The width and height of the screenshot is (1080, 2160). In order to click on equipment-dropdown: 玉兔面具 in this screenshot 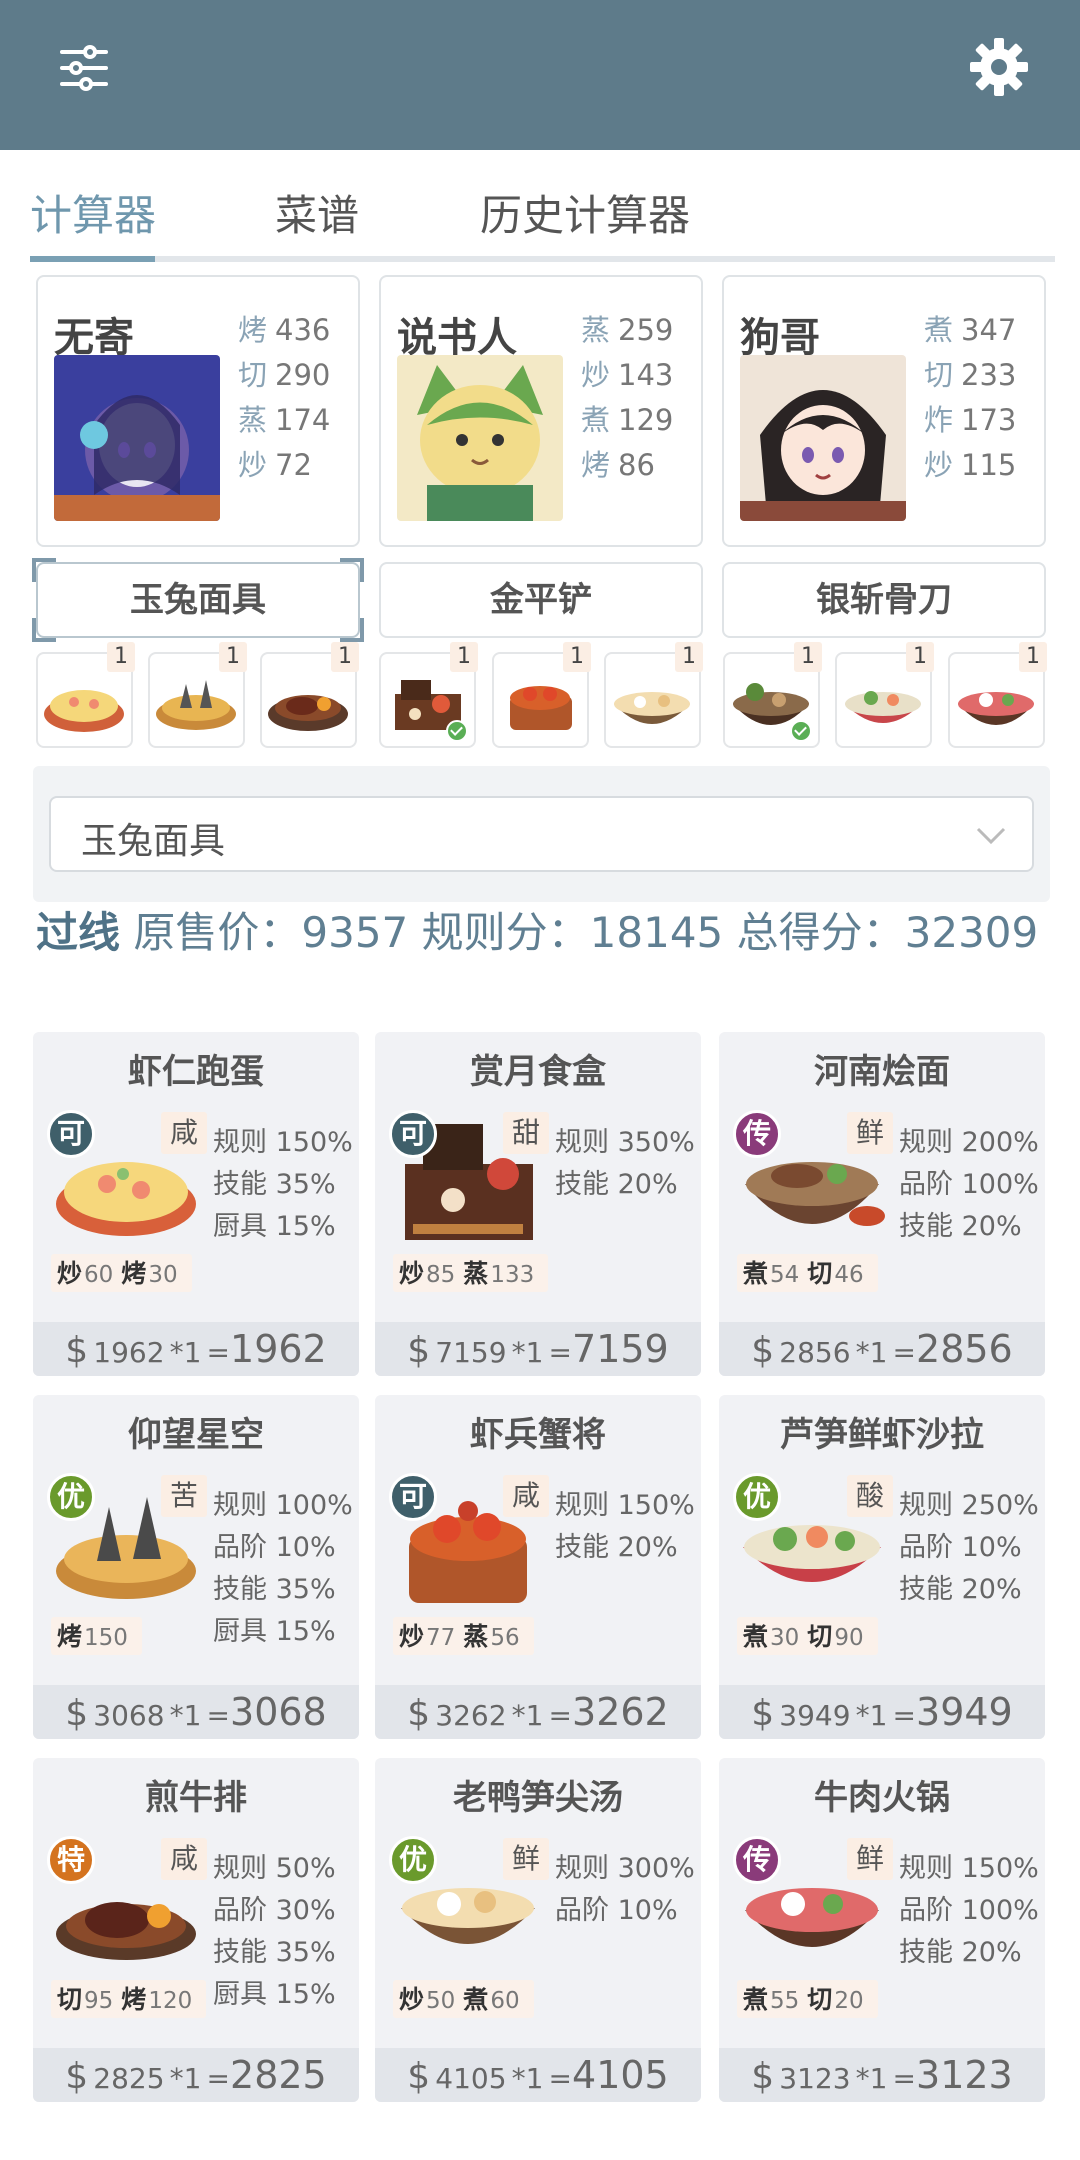, I will do `click(541, 834)`.